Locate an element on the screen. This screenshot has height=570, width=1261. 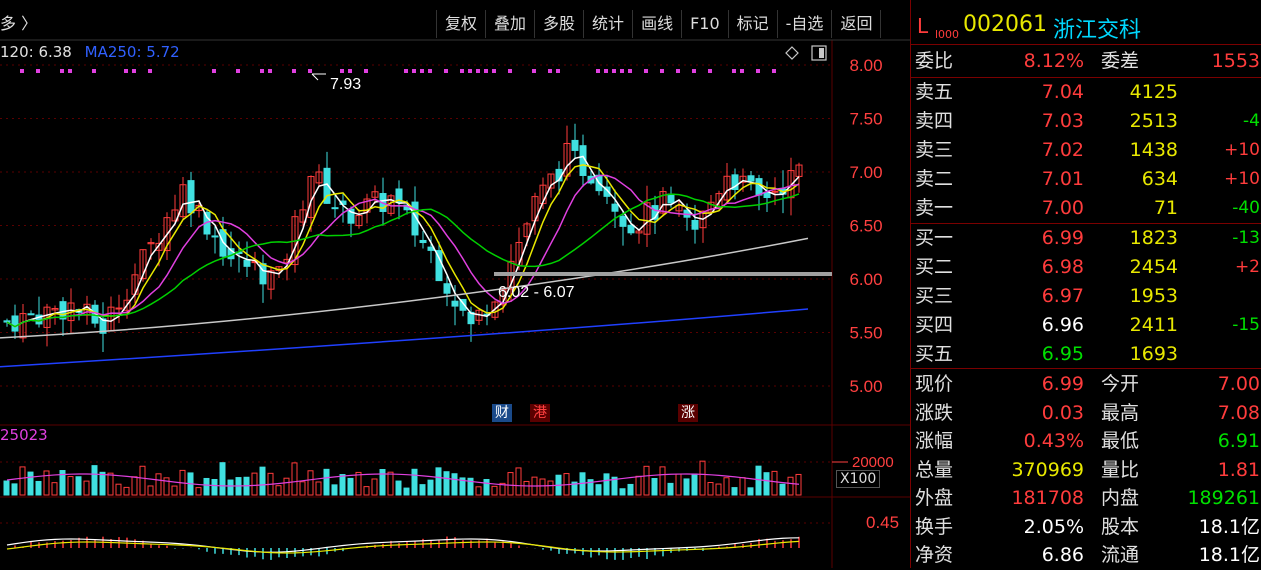
sell-row: 卖一 7.00 71 -40 is located at coordinates (1086, 208).